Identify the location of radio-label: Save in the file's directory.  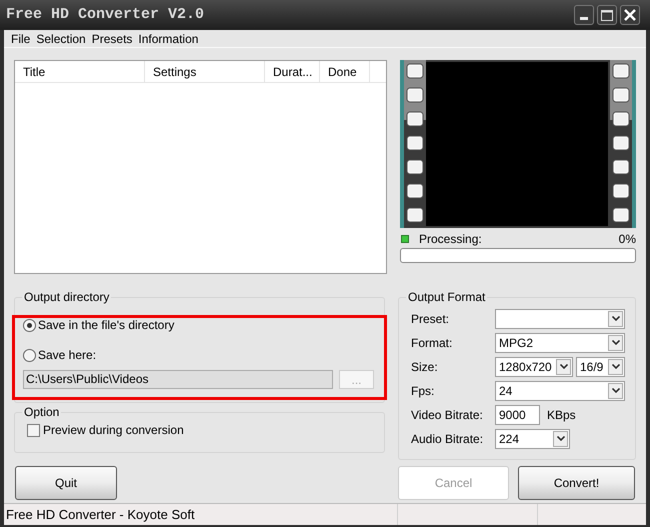
(106, 325).